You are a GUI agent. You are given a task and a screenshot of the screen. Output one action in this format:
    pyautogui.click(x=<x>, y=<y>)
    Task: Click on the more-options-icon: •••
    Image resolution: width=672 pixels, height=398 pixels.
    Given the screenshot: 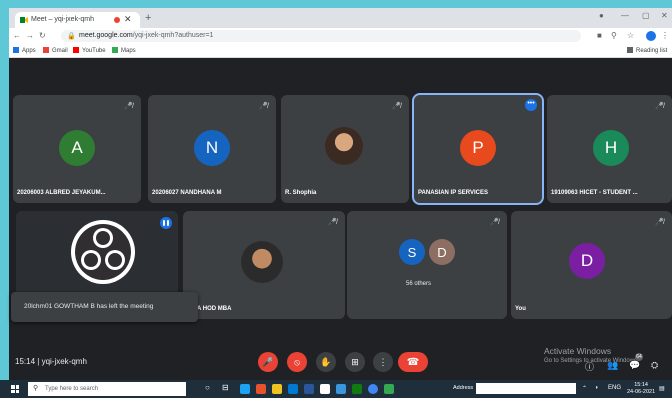 What is the action you would take?
    pyautogui.click(x=531, y=105)
    